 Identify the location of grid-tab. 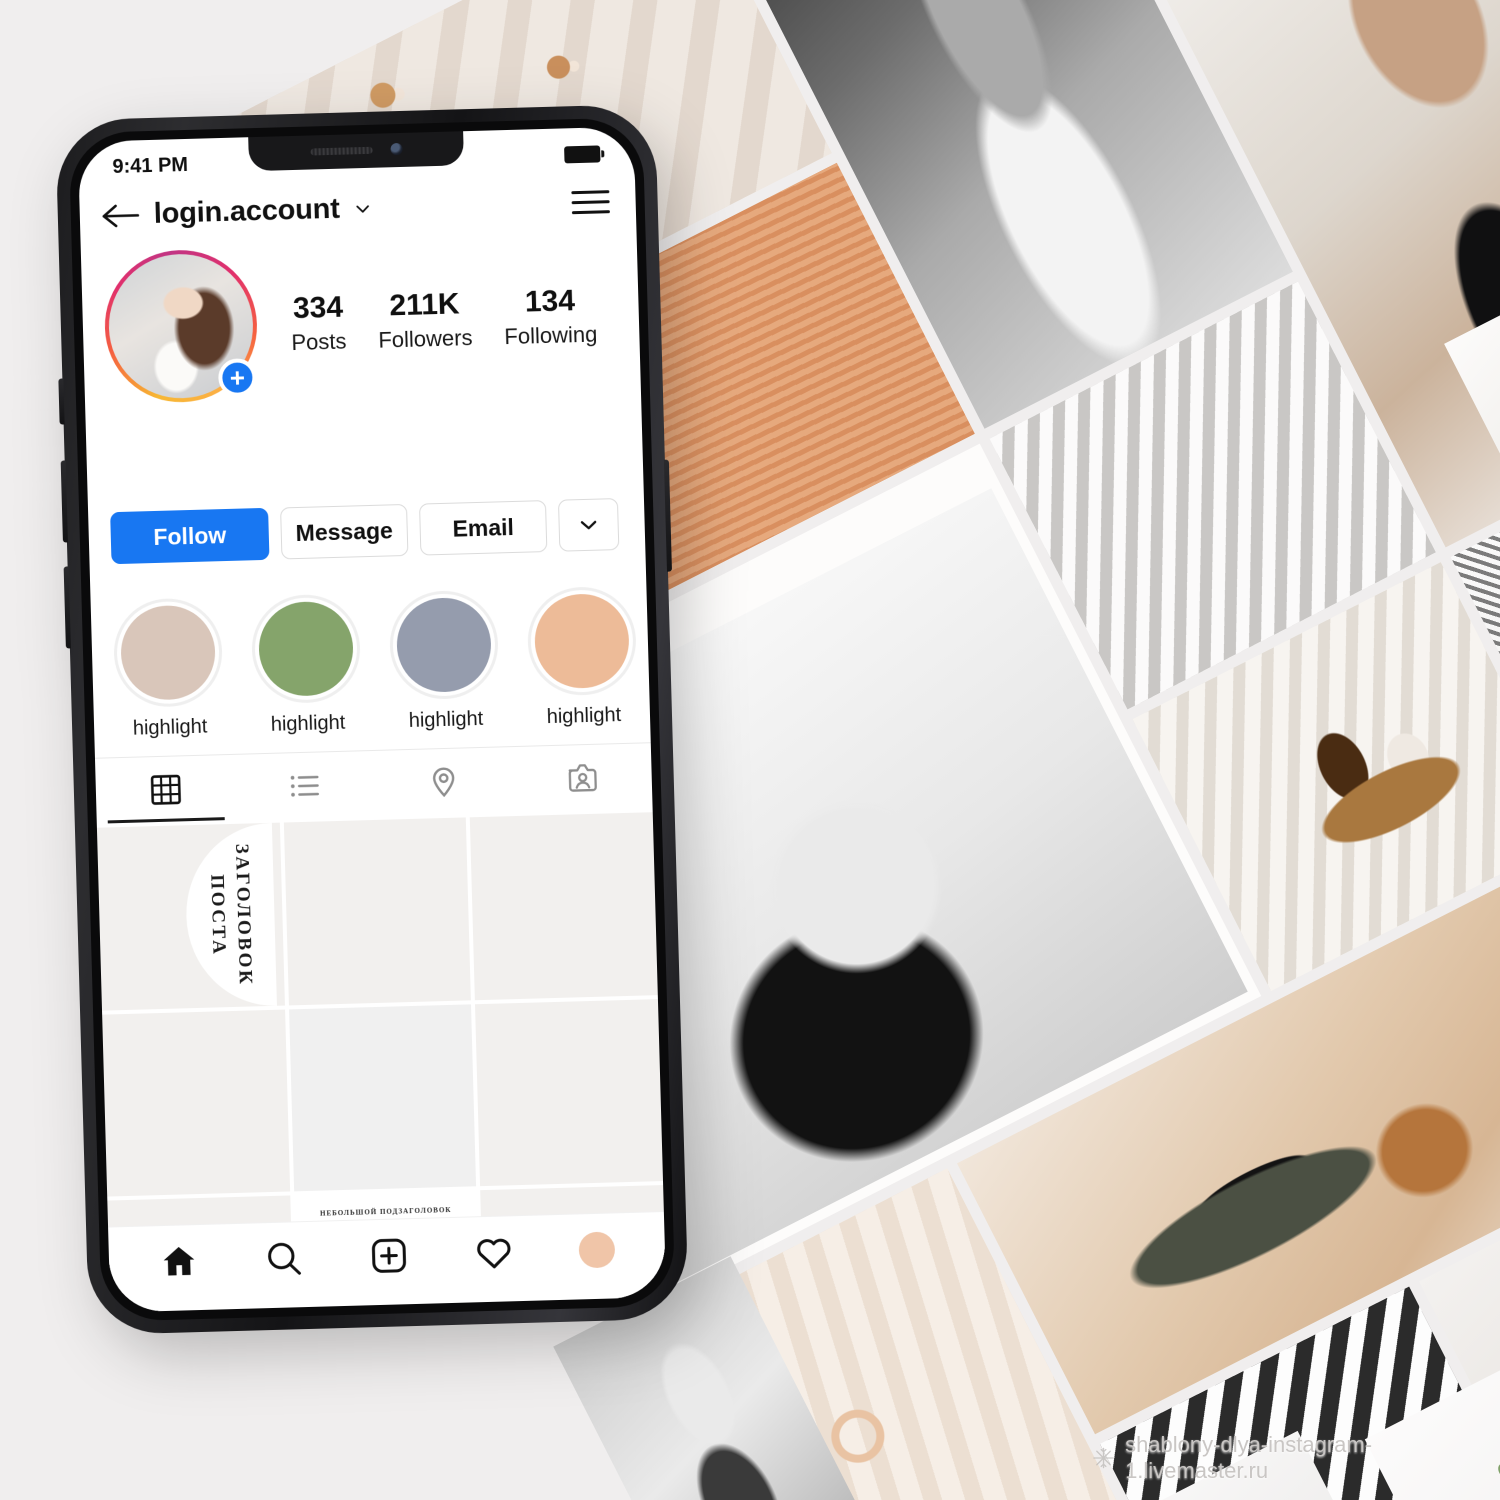
(165, 789).